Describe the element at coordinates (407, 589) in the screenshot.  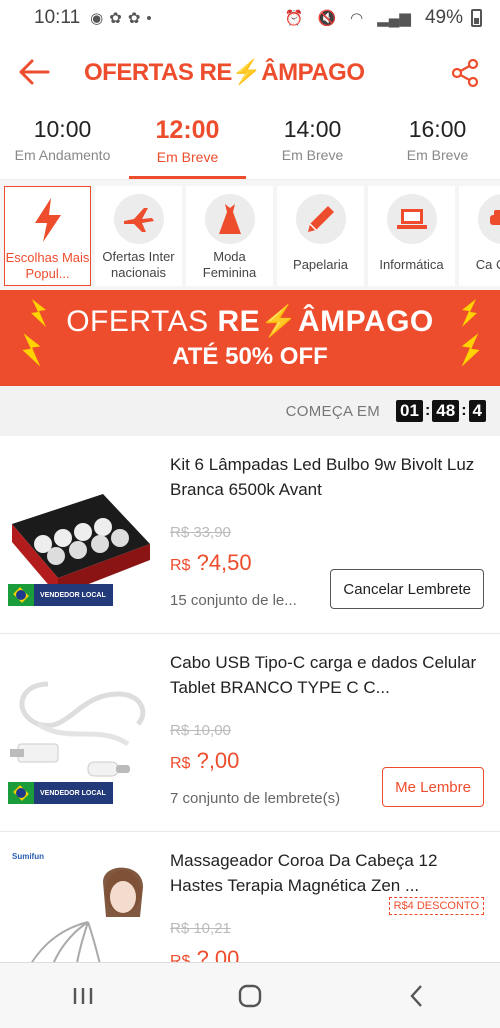
I see `cancel-reminder-button: Cancelar Lembrete` at that location.